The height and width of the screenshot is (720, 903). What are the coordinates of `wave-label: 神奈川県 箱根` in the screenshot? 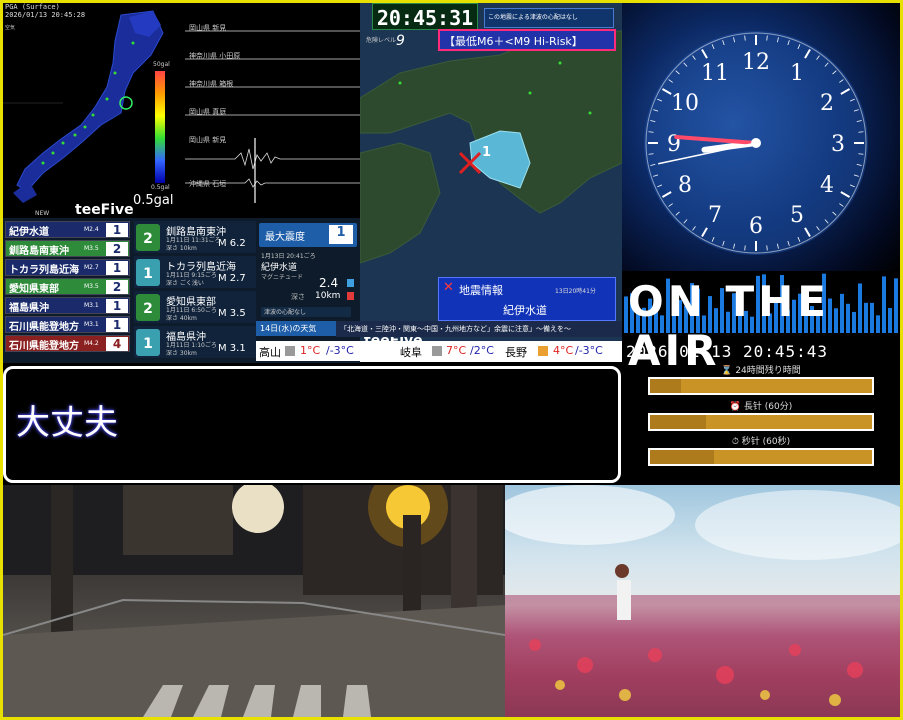 It's located at (211, 84).